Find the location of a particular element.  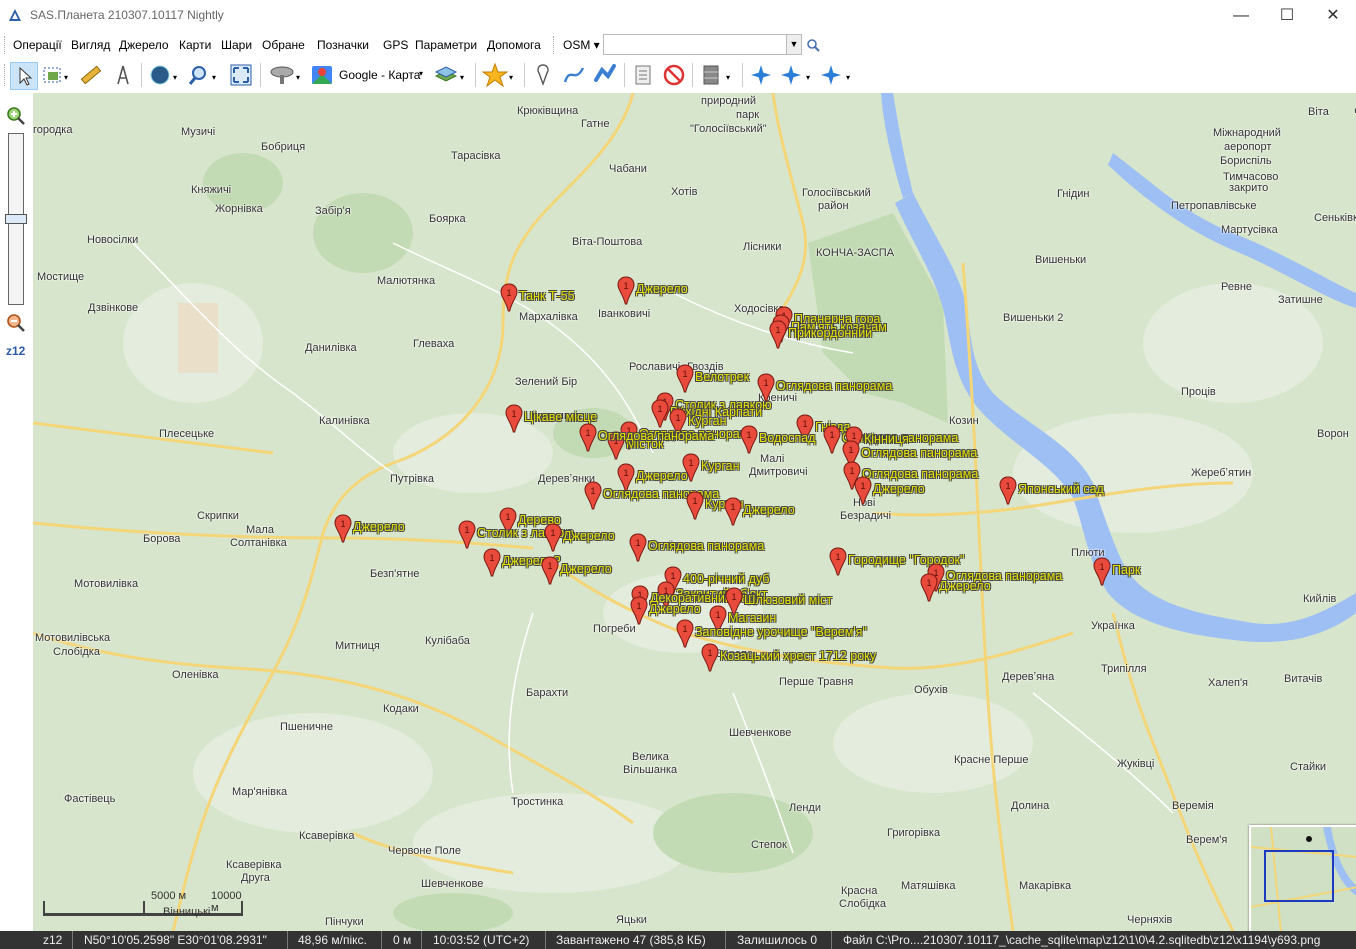

place-label: Зелений Бір is located at coordinates (546, 382).